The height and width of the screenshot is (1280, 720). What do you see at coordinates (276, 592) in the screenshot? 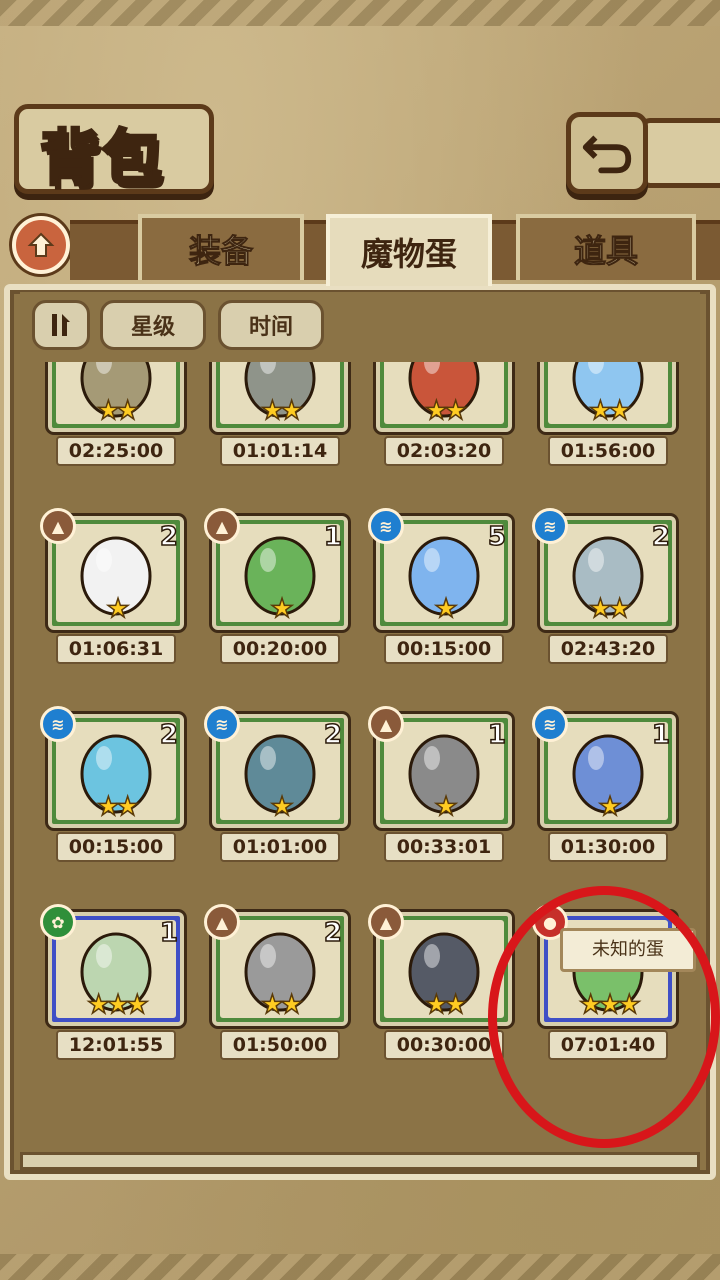
I see `egg-card: ▲ 1 ★ 00:20:00` at bounding box center [276, 592].